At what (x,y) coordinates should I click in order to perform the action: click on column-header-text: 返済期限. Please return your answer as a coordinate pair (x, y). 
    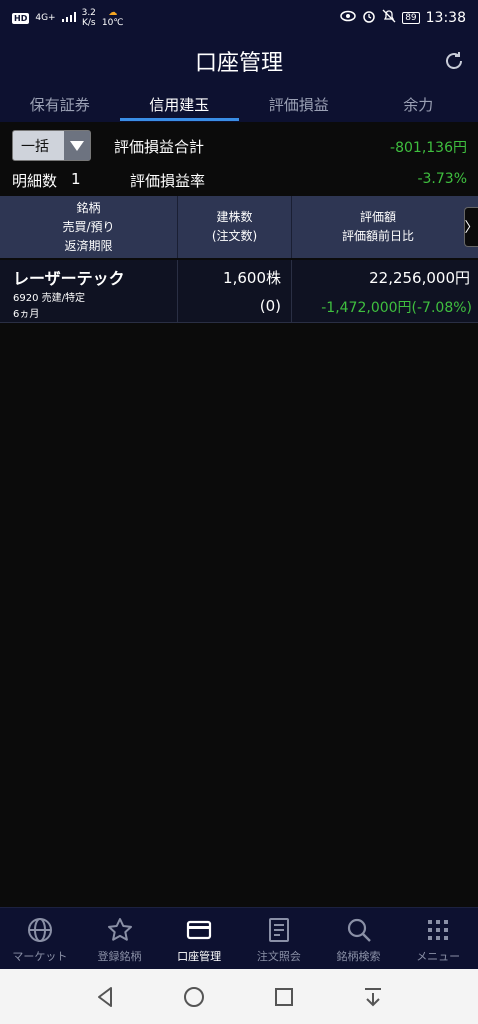
    Looking at the image, I should click on (88, 245).